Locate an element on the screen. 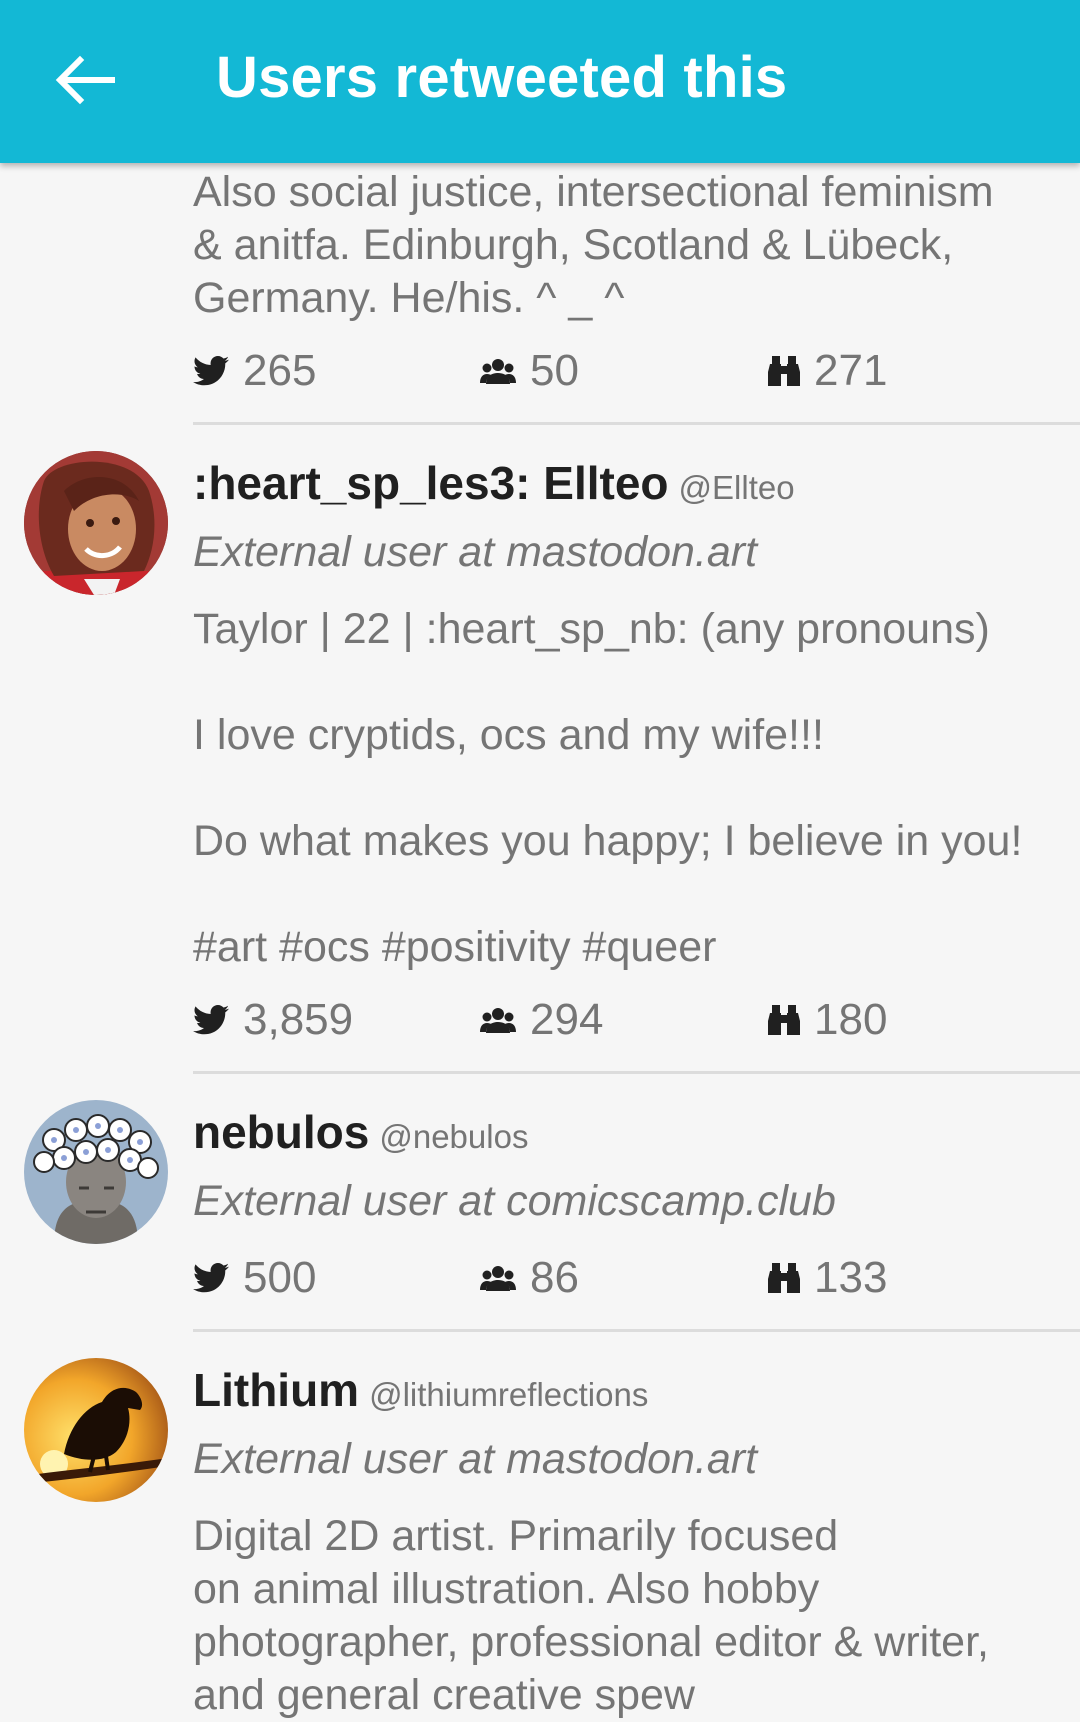  instance-line: External user at comicscamp.club is located at coordinates (514, 1201).